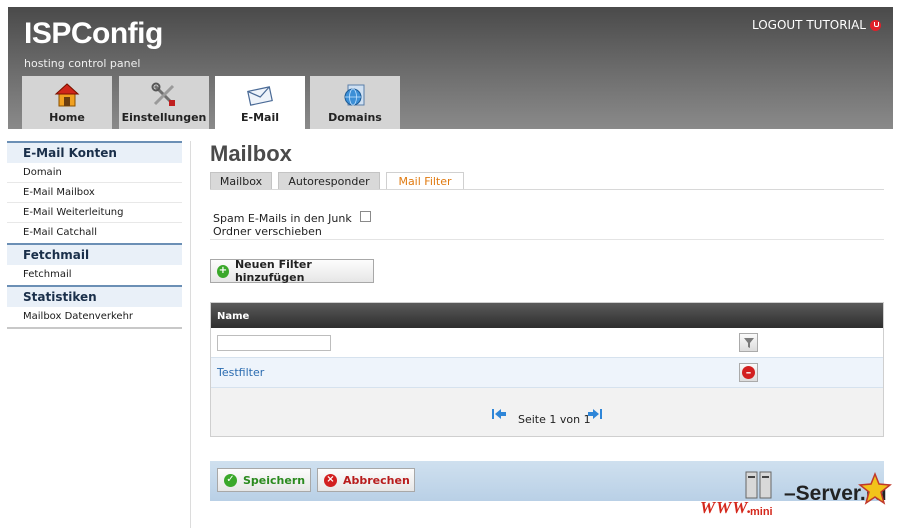 This screenshot has height=528, width=900. I want to click on tab-domains: Domains, so click(355, 102).